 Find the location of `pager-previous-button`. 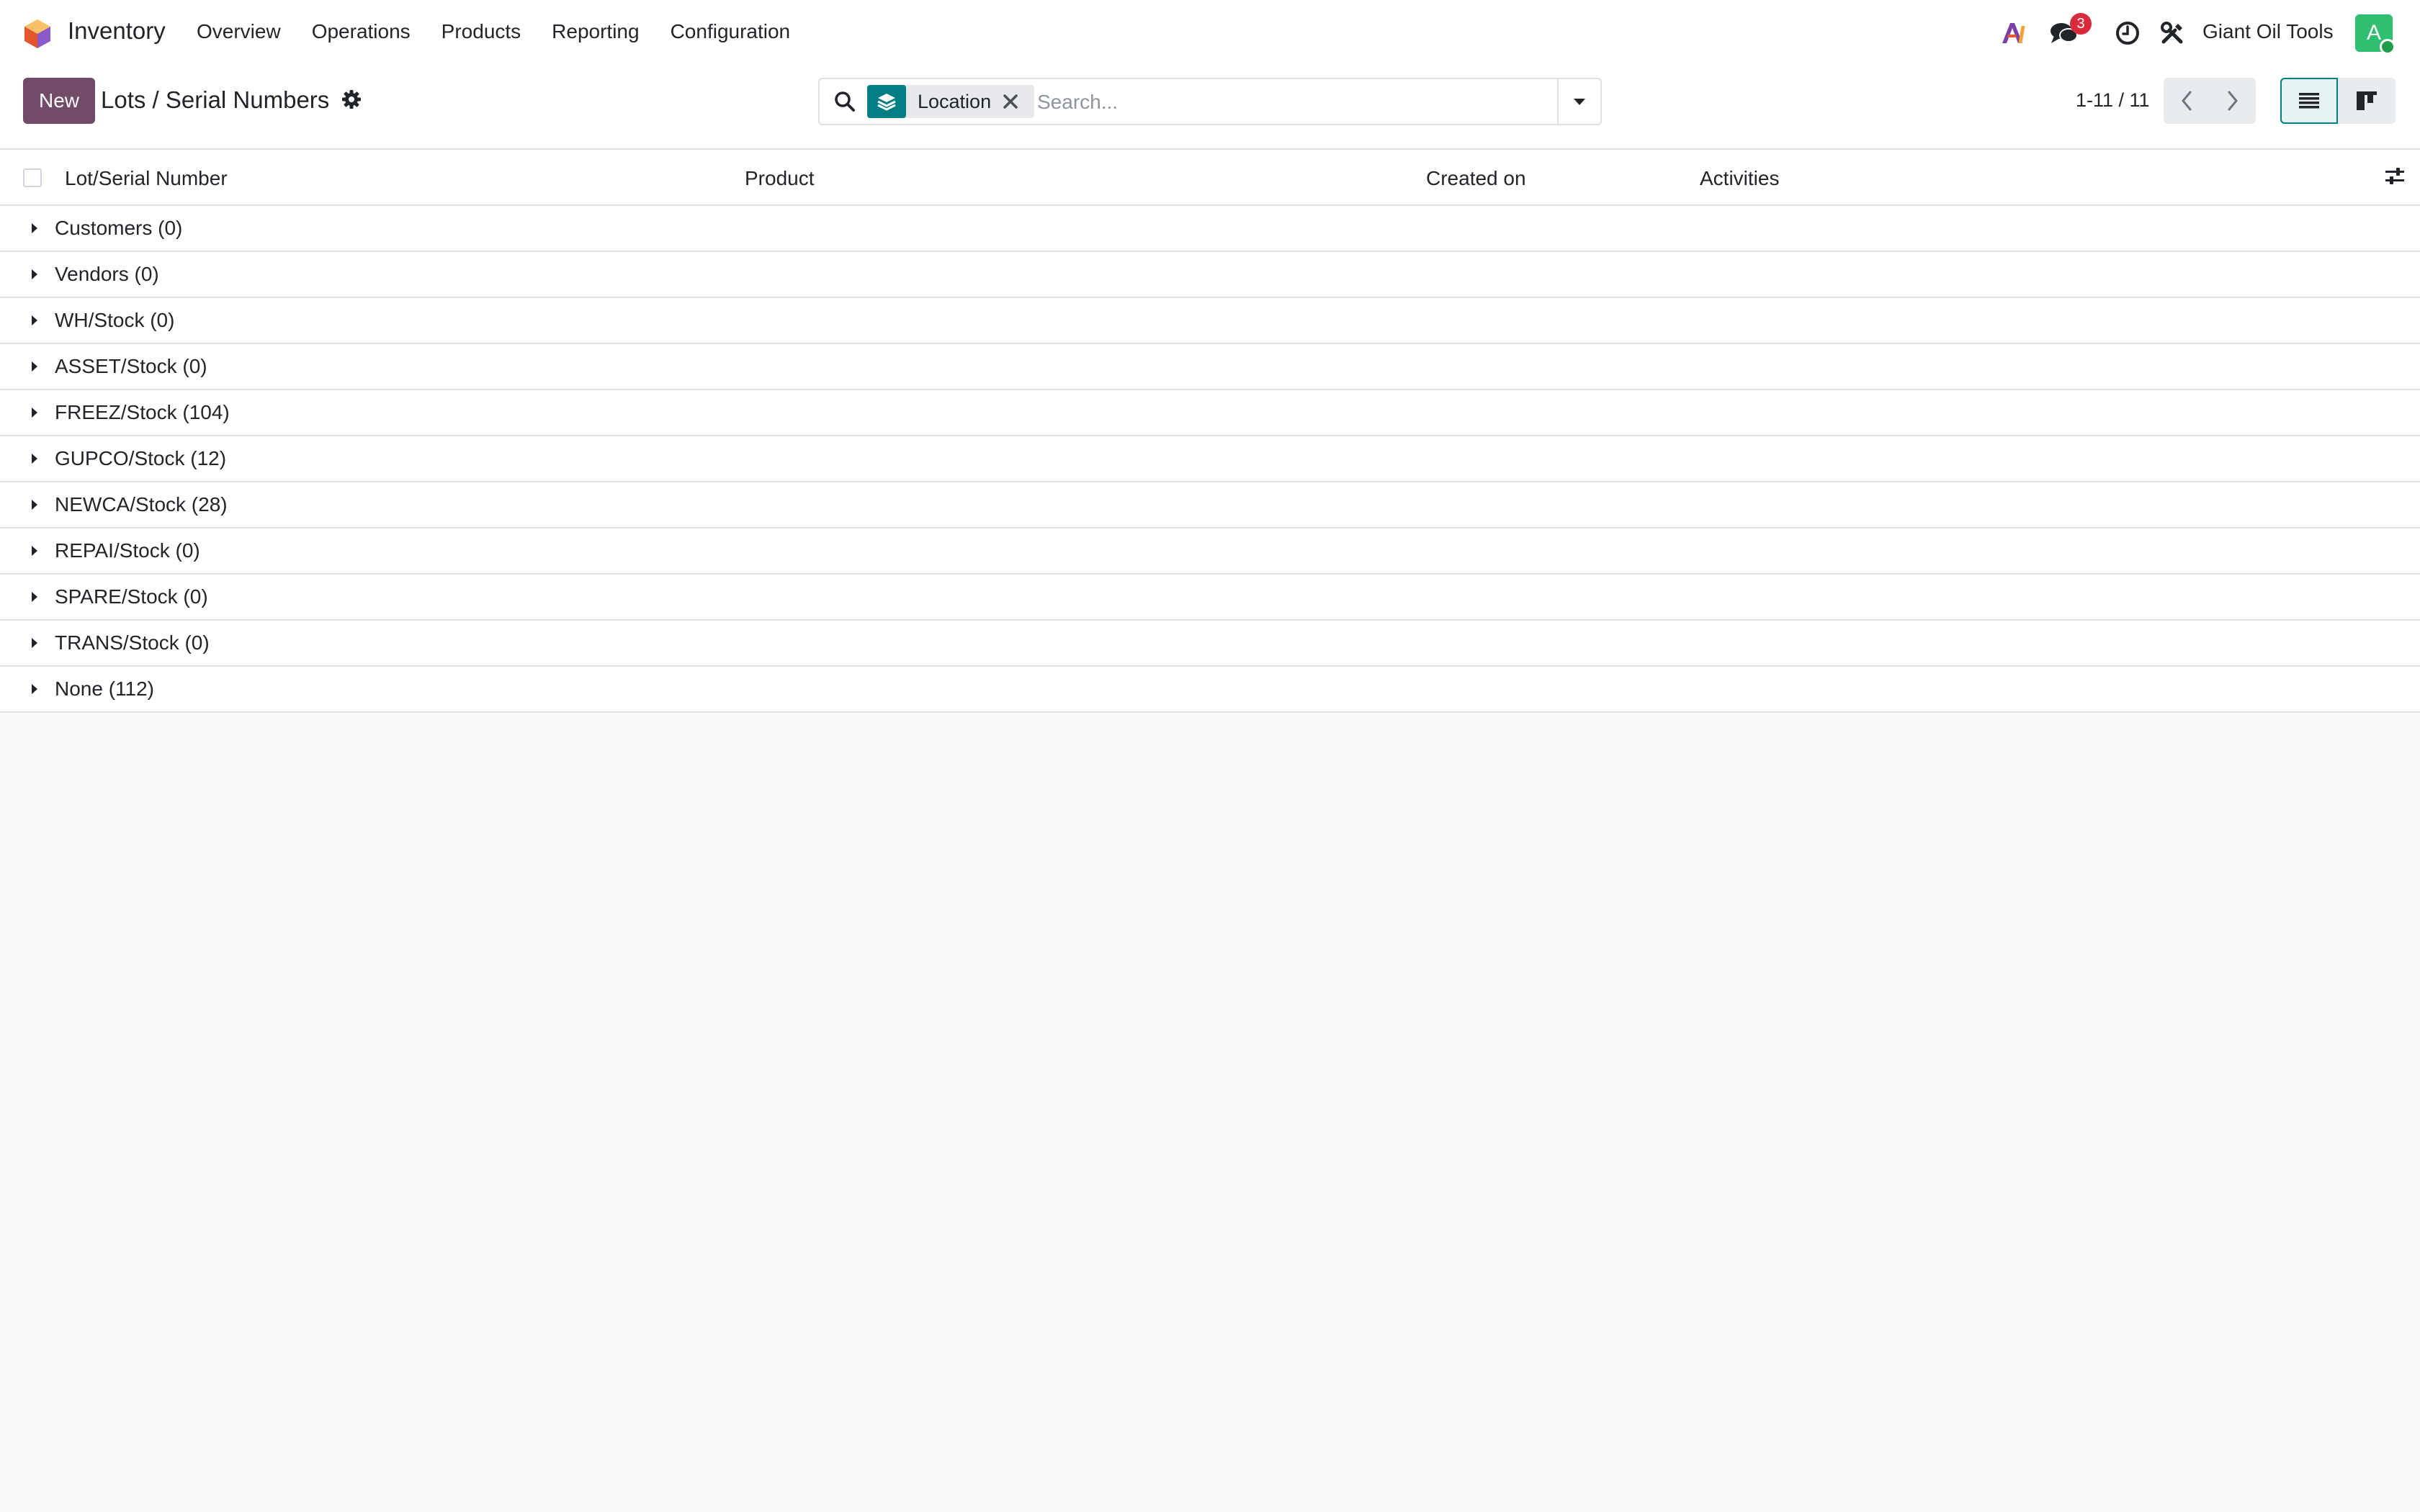

pager-previous-button is located at coordinates (2187, 101).